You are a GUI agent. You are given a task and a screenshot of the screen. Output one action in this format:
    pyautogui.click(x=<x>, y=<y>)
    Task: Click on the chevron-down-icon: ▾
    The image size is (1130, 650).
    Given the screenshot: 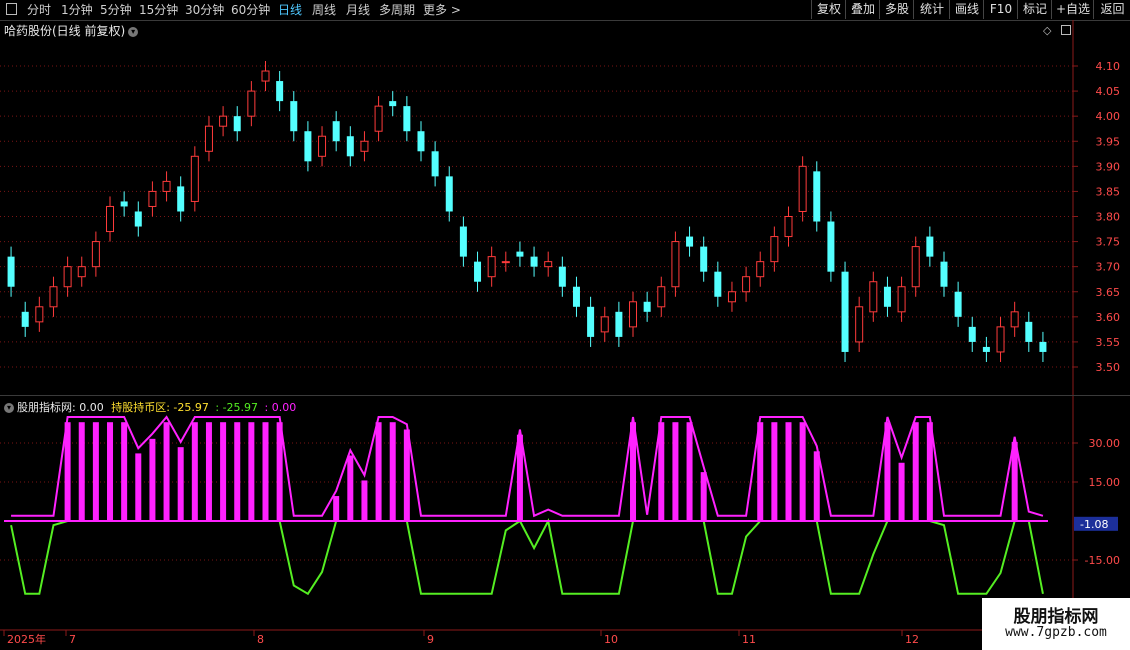 What is the action you would take?
    pyautogui.click(x=9, y=408)
    